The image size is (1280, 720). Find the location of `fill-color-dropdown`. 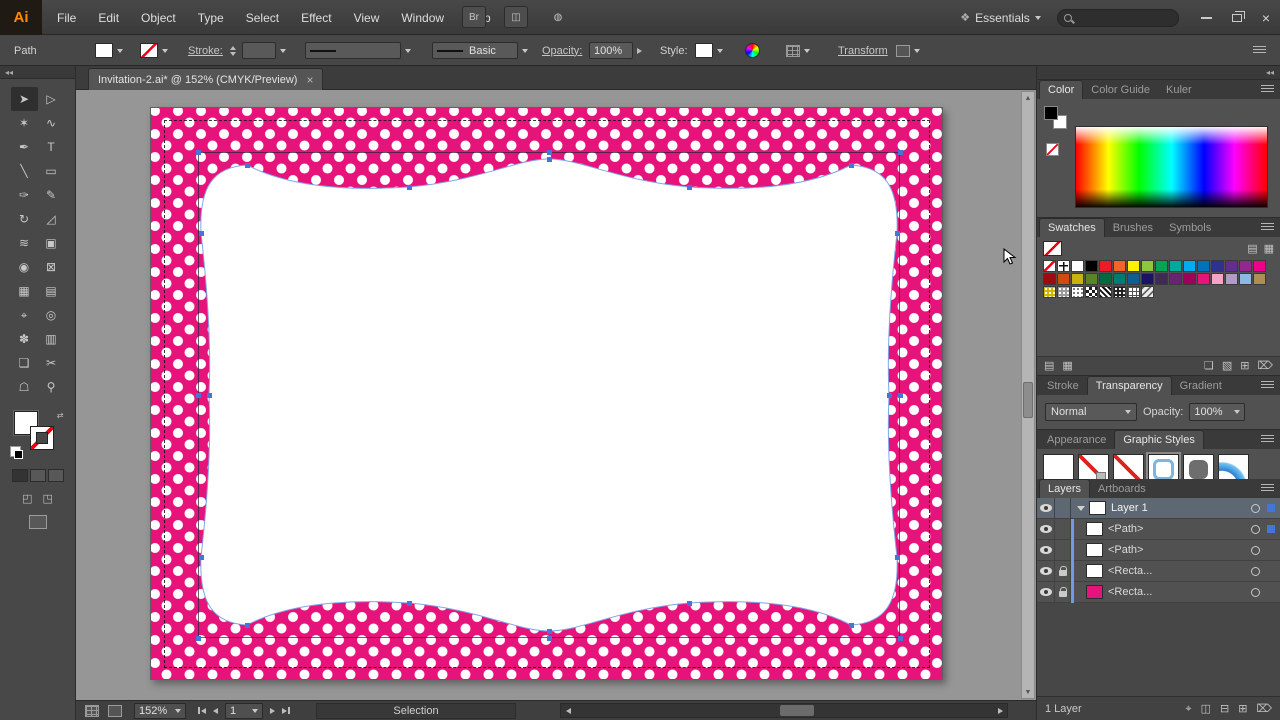

fill-color-dropdown is located at coordinates (109, 50).